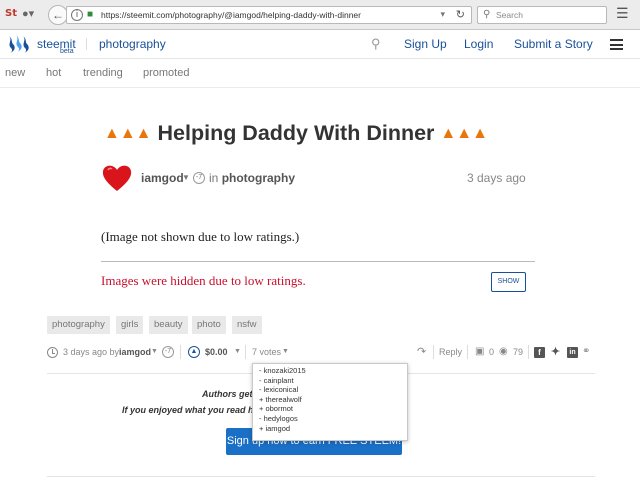 The width and height of the screenshot is (640, 487). Describe the element at coordinates (162, 178) in the screenshot. I see `author-link: iamgod` at that location.